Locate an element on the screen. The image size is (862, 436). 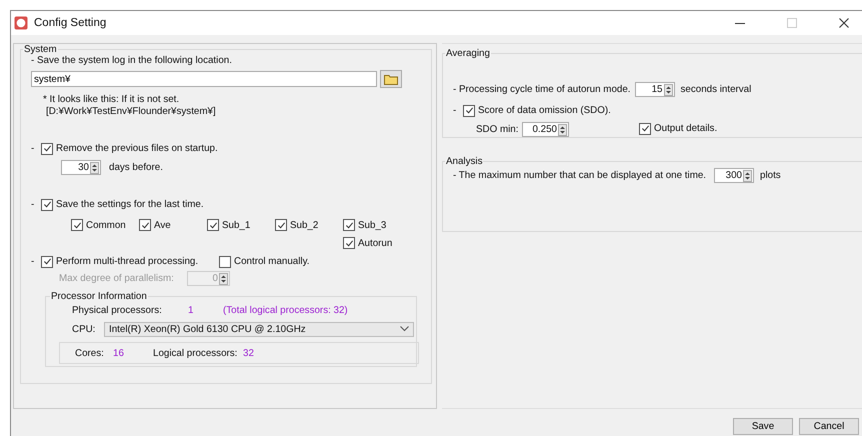
max-plots-spinbox: 300 is located at coordinates (734, 175).